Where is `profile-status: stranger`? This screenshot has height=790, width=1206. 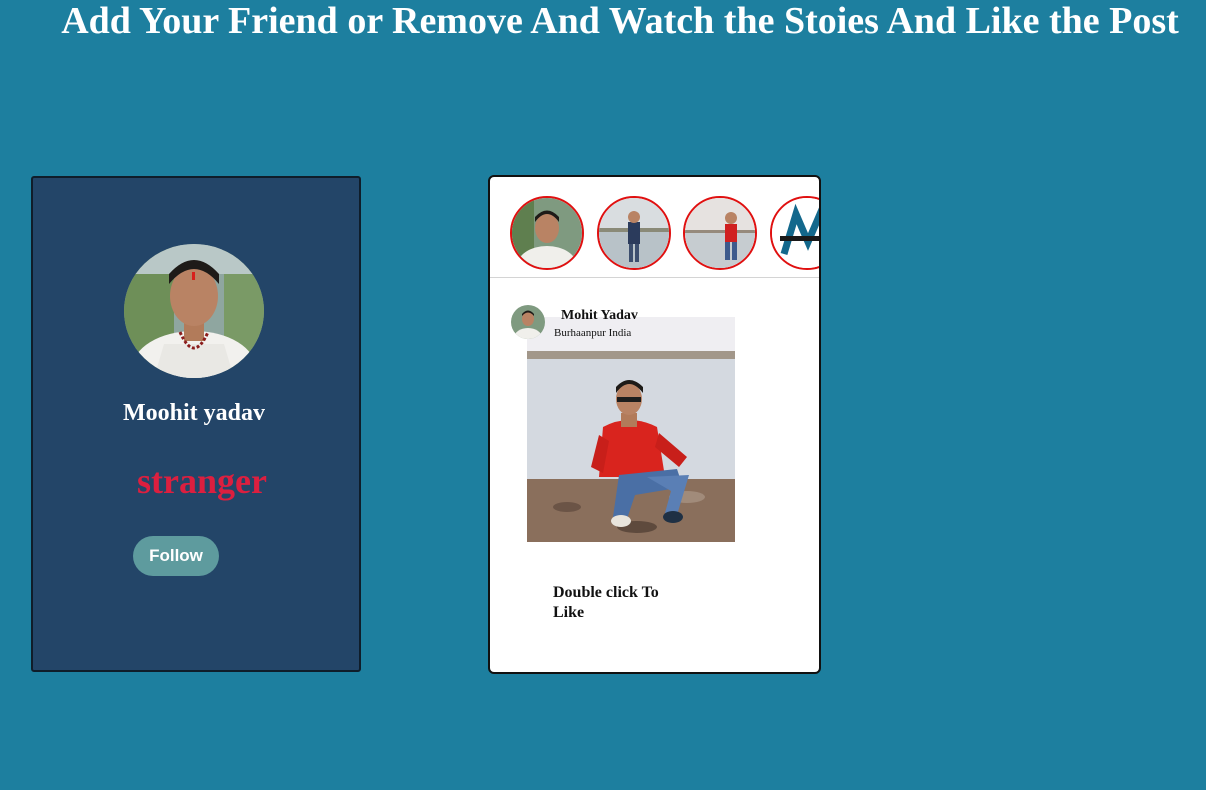 profile-status: stranger is located at coordinates (202, 481).